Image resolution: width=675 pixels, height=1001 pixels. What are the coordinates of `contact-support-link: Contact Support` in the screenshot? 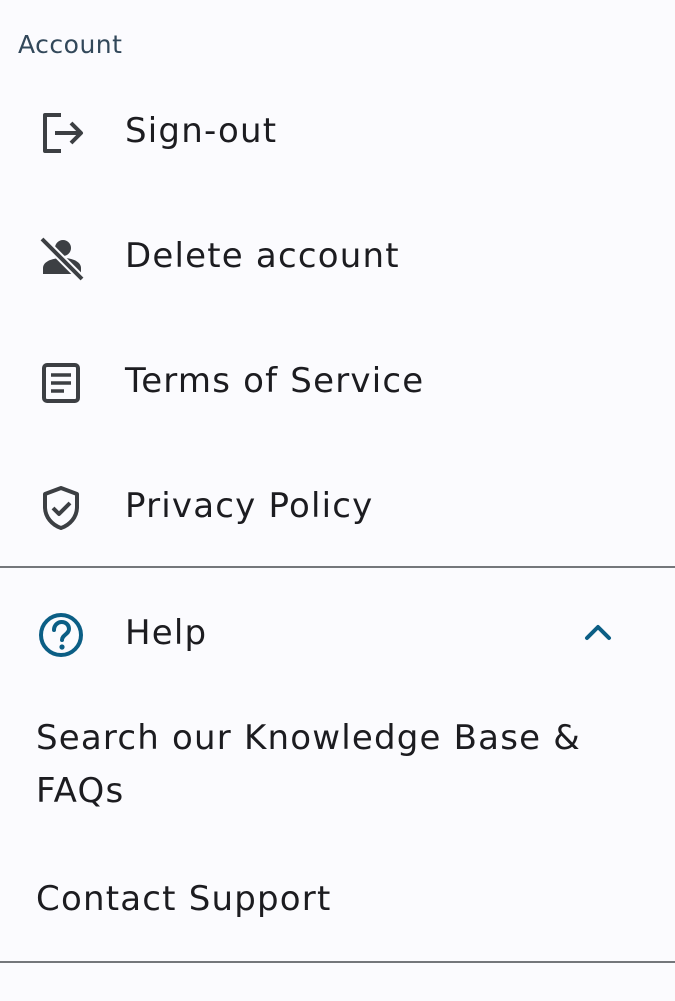 It's located at (336, 899).